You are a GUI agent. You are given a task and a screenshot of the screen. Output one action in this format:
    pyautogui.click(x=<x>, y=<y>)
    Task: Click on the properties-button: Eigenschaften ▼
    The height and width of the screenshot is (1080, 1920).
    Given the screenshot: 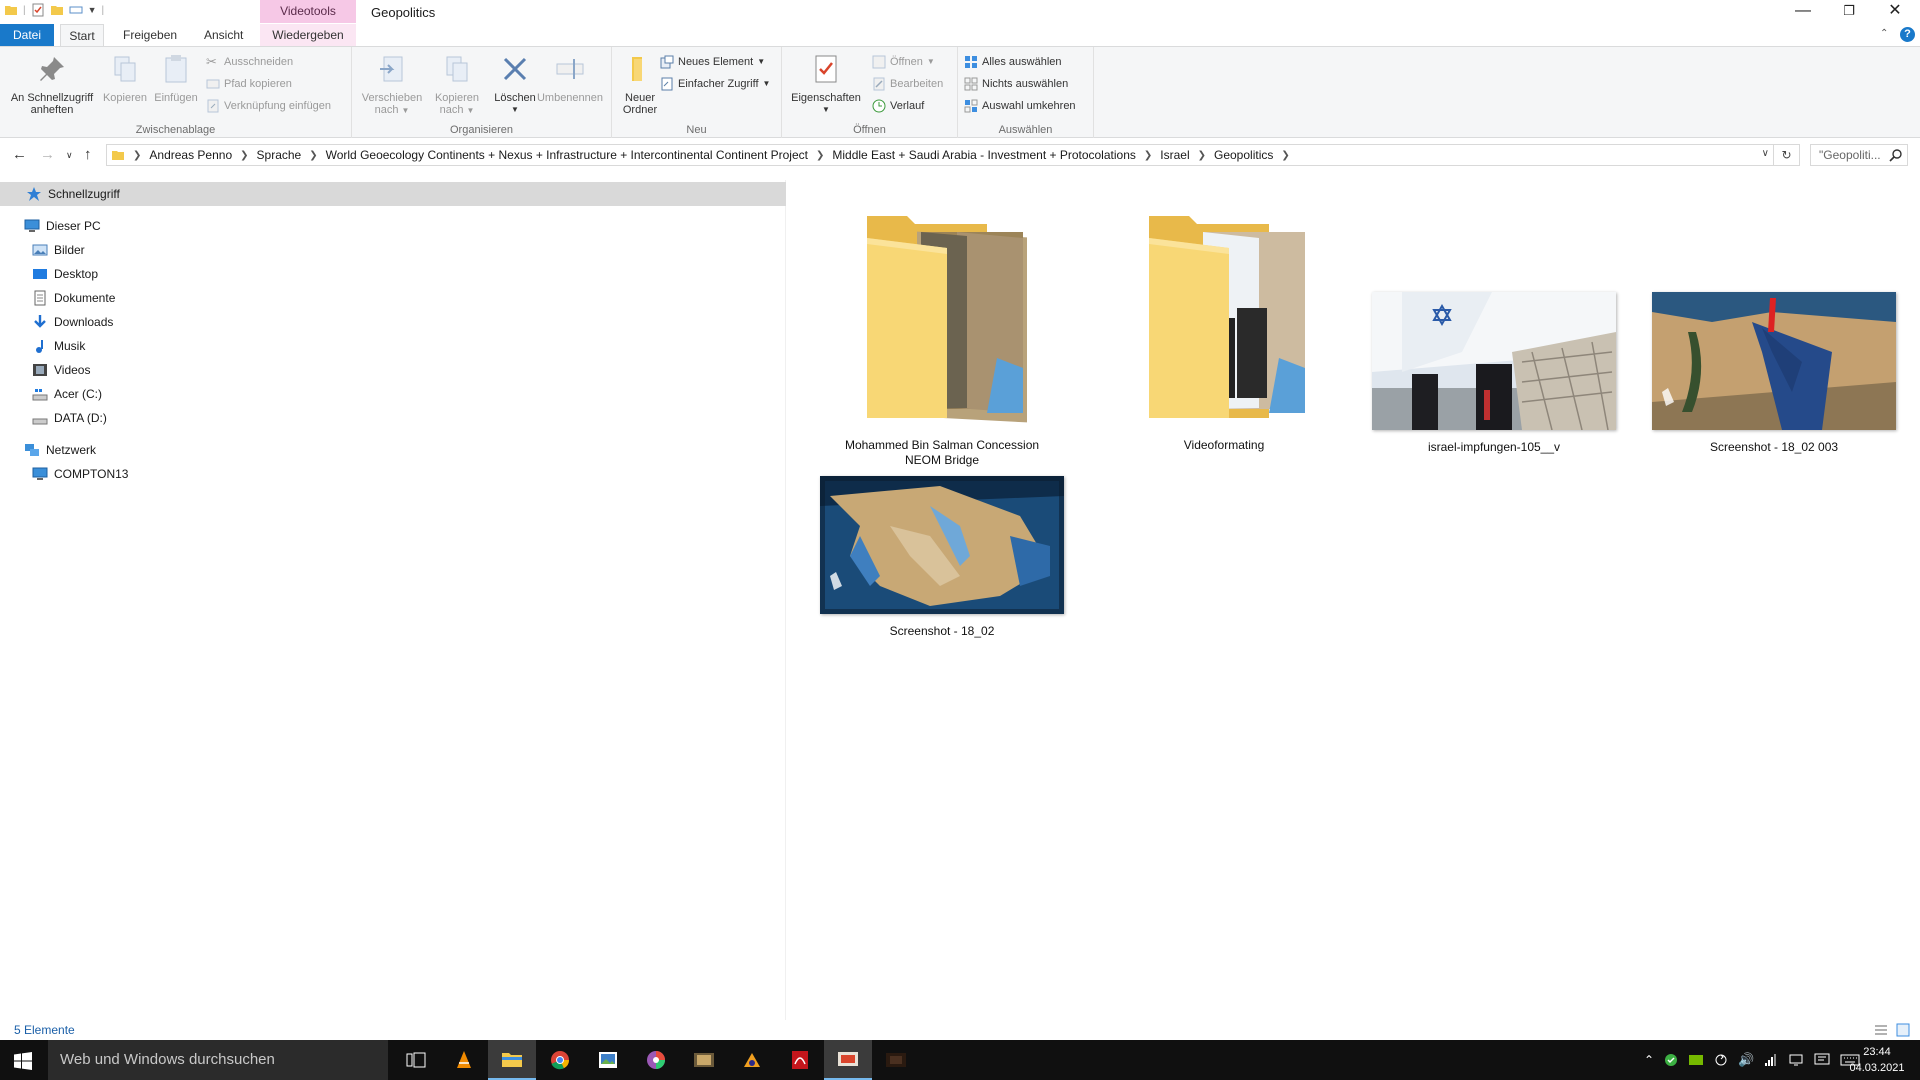 What is the action you would take?
    pyautogui.click(x=826, y=84)
    